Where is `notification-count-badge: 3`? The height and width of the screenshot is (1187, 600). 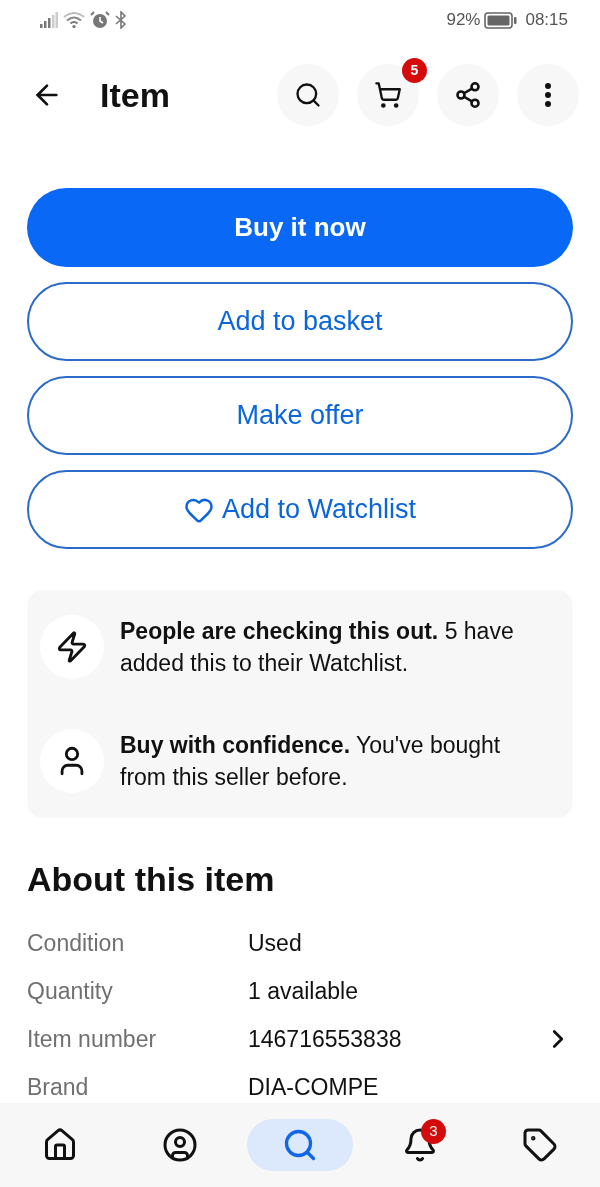 notification-count-badge: 3 is located at coordinates (433, 1131).